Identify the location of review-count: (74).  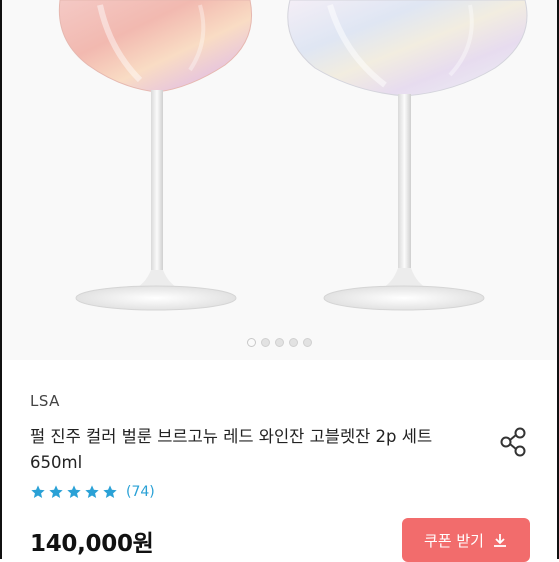
(140, 492).